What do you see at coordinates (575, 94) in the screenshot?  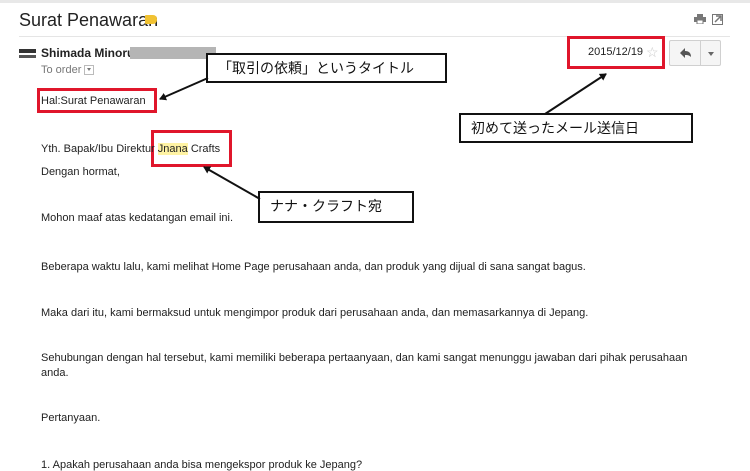 I see `date-annotation-arrow` at bounding box center [575, 94].